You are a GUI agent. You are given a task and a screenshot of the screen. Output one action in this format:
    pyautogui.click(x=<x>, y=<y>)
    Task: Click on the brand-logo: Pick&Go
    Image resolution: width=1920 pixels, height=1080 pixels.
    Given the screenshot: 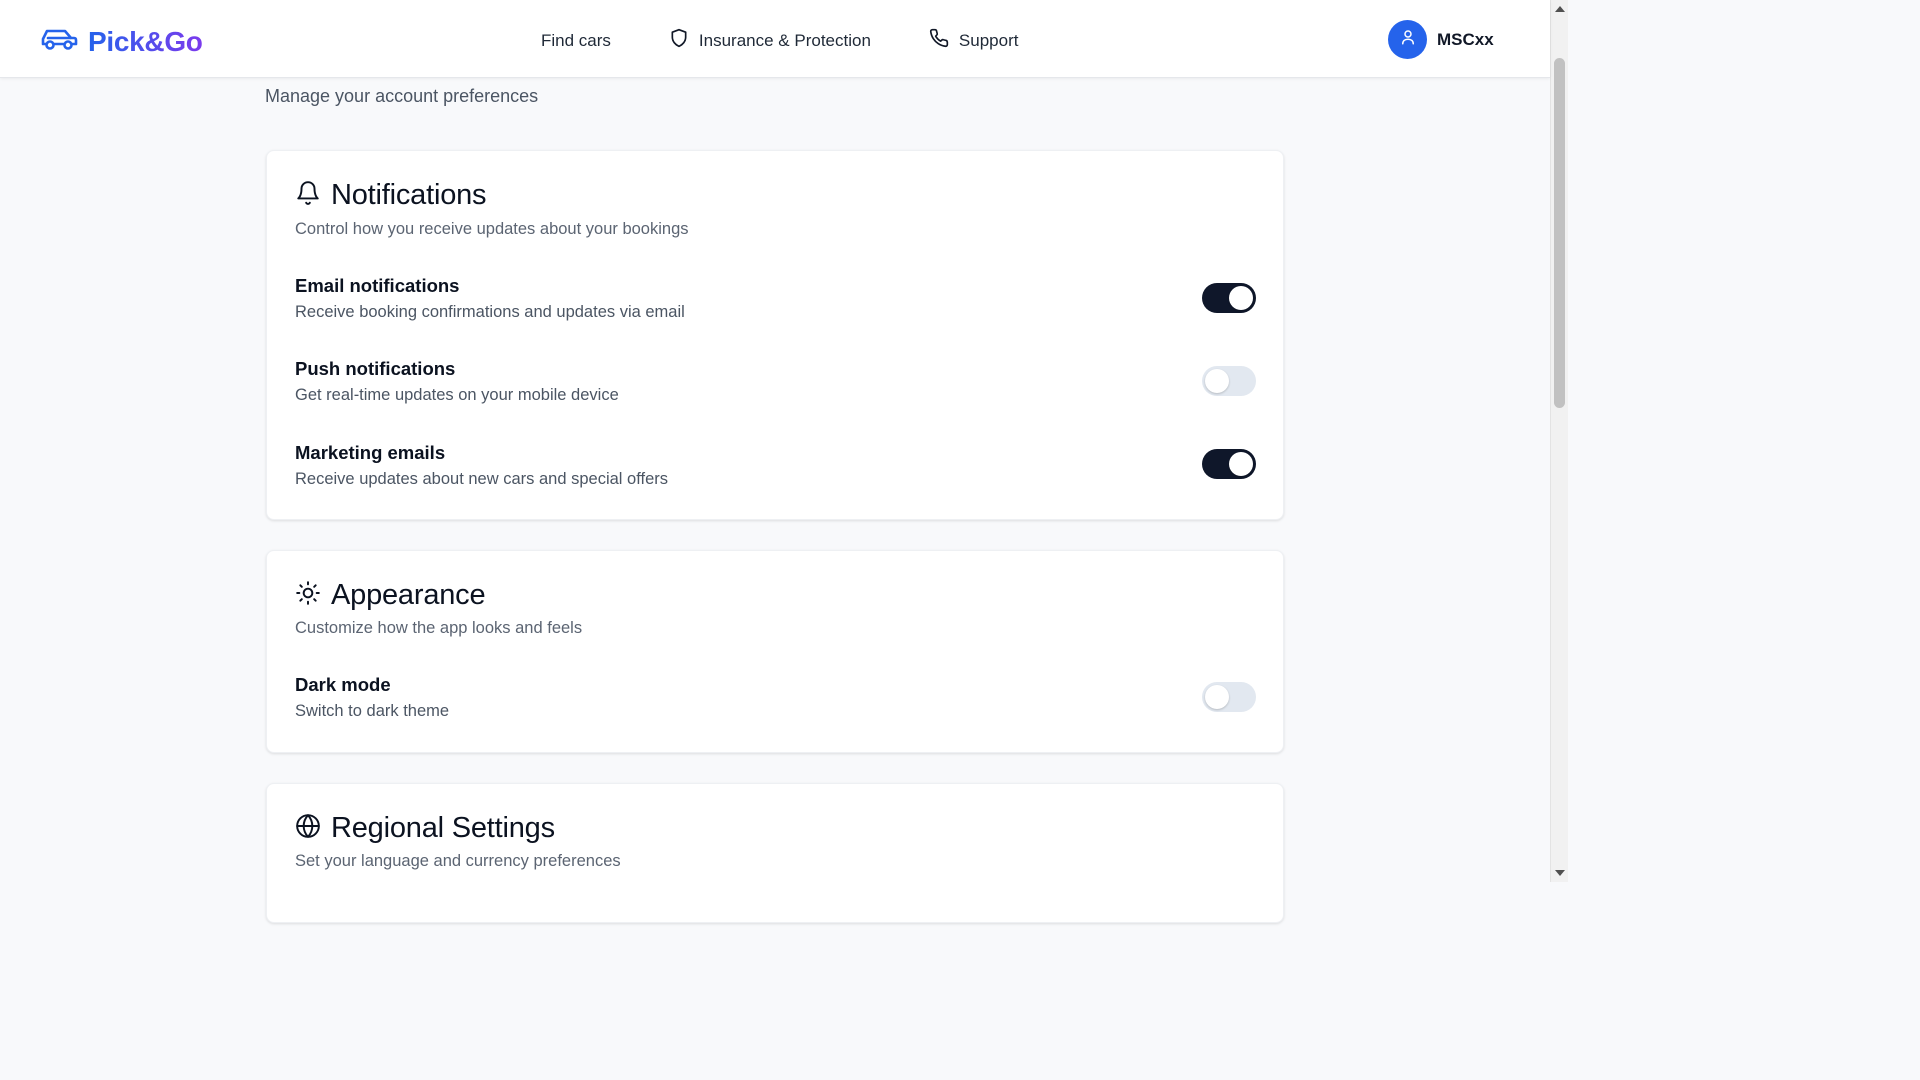 What is the action you would take?
    pyautogui.click(x=121, y=41)
    